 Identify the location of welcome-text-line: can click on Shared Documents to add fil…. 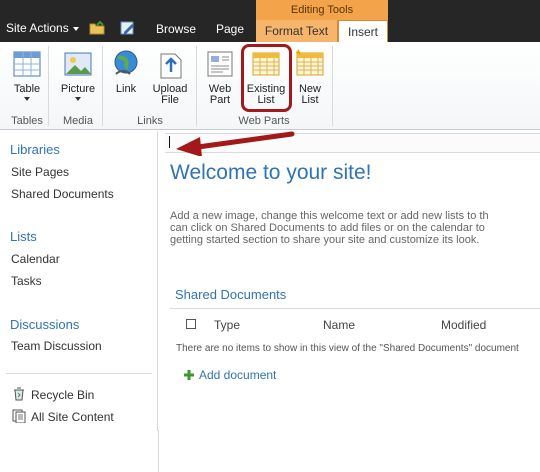
(327, 228).